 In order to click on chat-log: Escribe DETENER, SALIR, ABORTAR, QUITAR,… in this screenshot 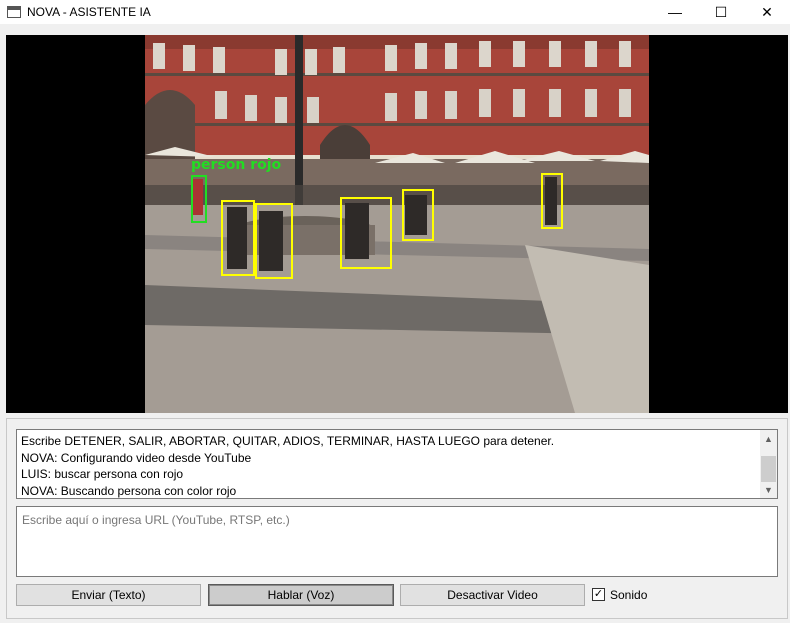, I will do `click(397, 464)`.